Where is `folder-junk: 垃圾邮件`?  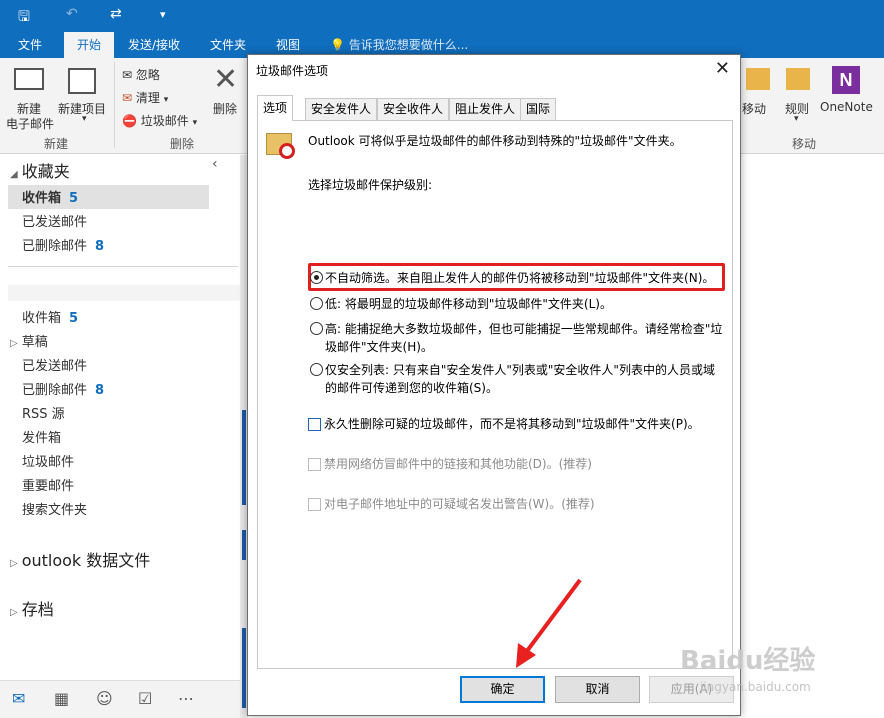
folder-junk: 垃圾邮件 is located at coordinates (48, 460).